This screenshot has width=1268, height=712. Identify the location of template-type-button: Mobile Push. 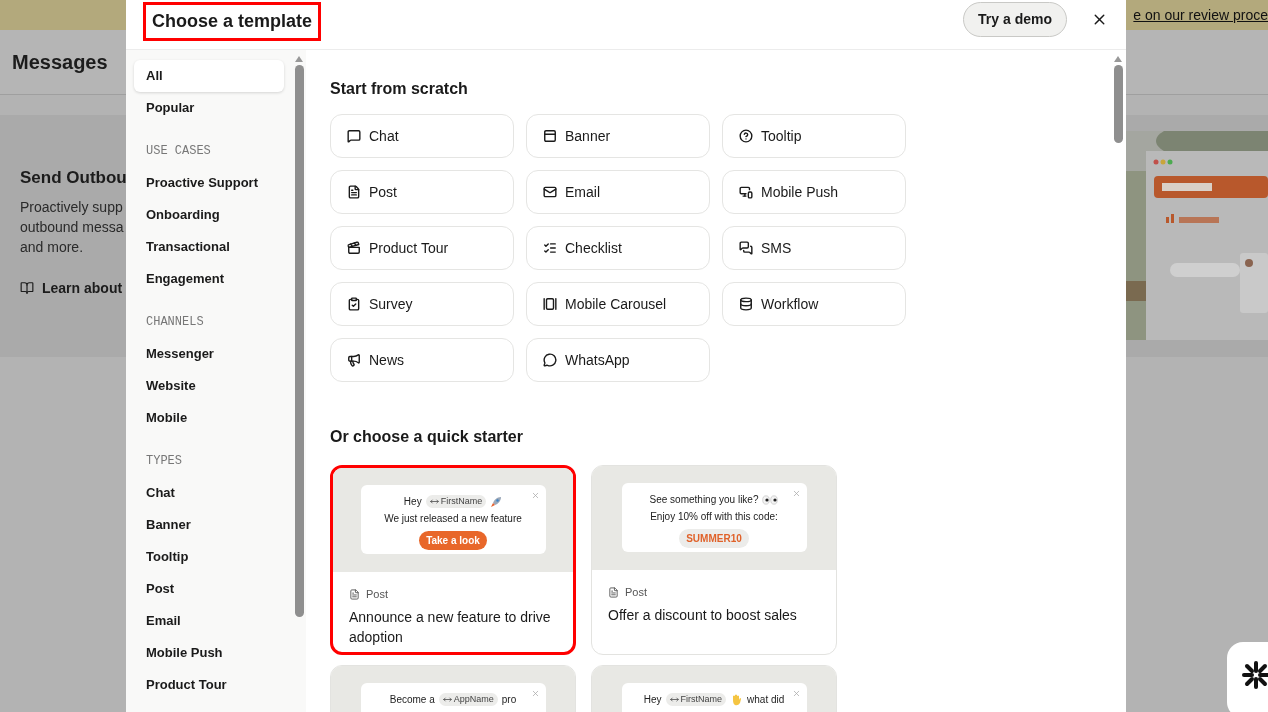
(814, 192).